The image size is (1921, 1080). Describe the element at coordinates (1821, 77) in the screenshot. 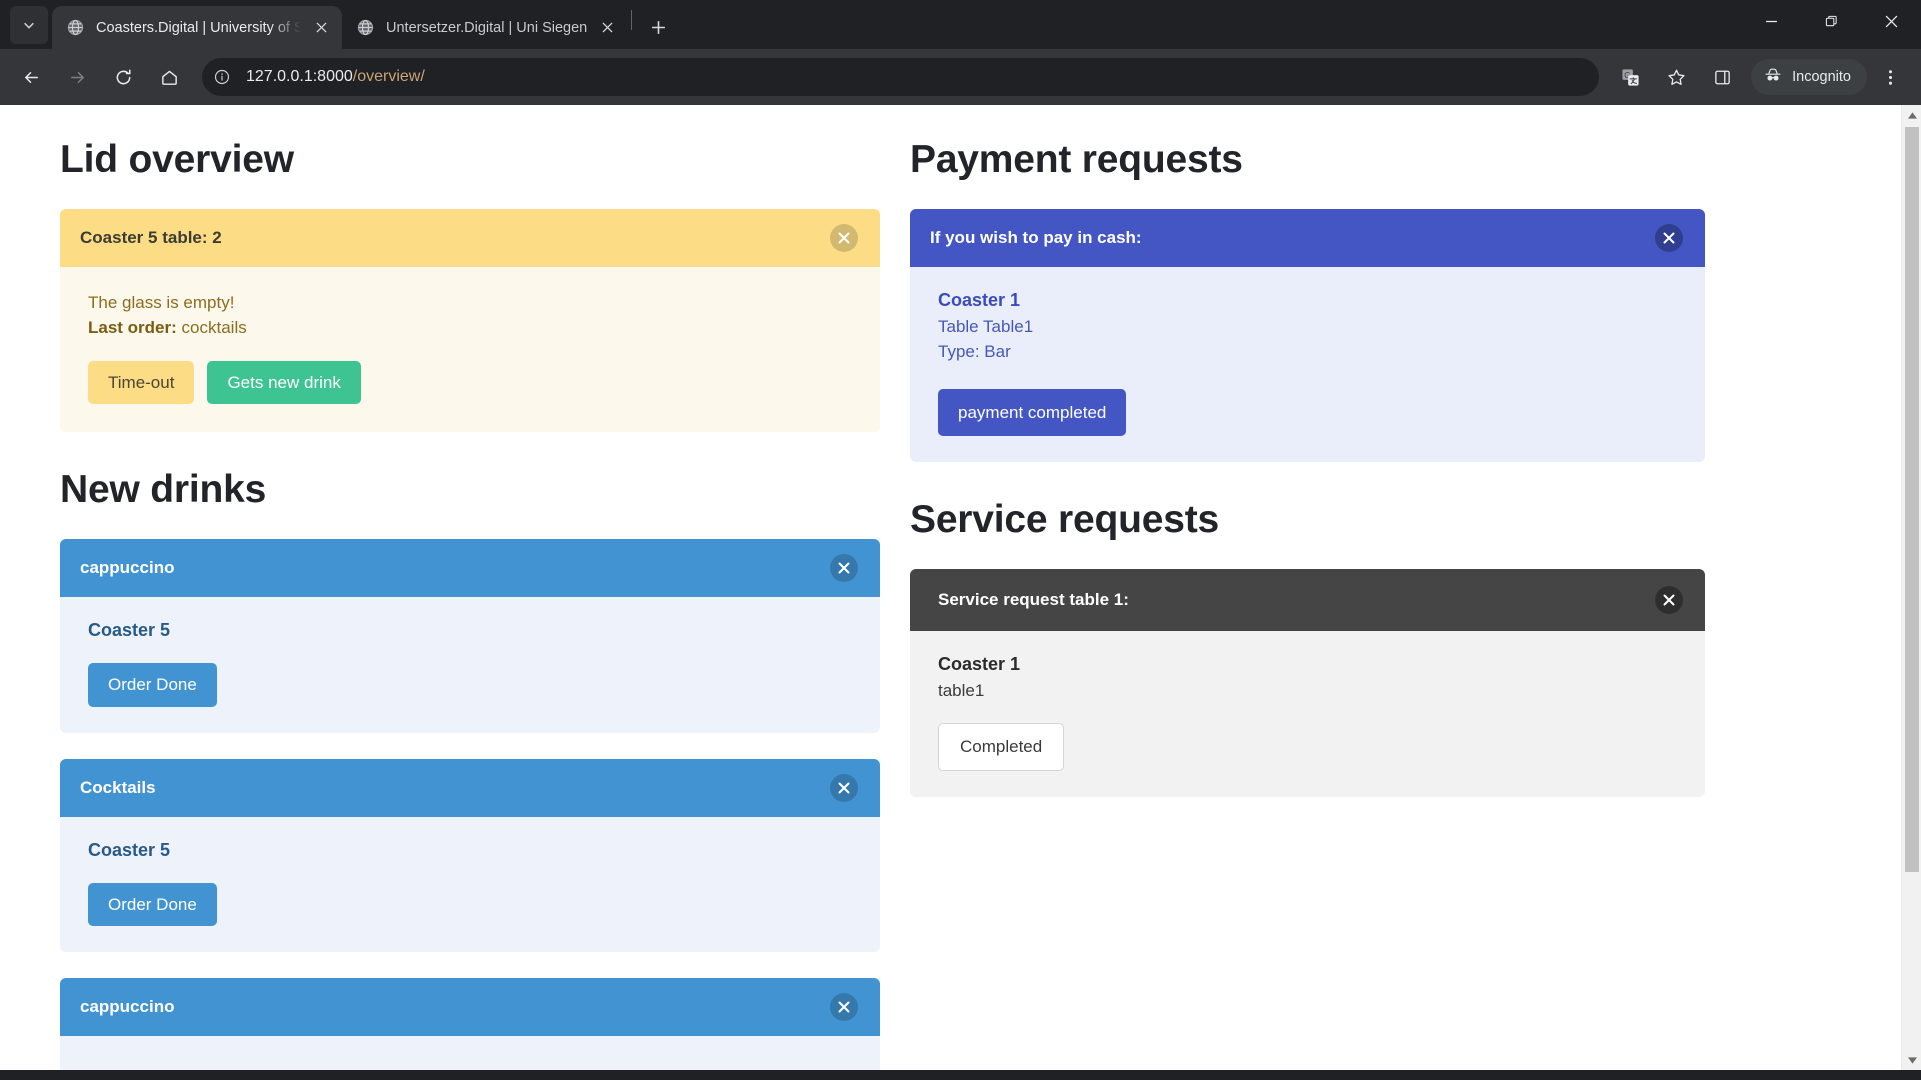

I see `incognito-label: Incognito` at that location.